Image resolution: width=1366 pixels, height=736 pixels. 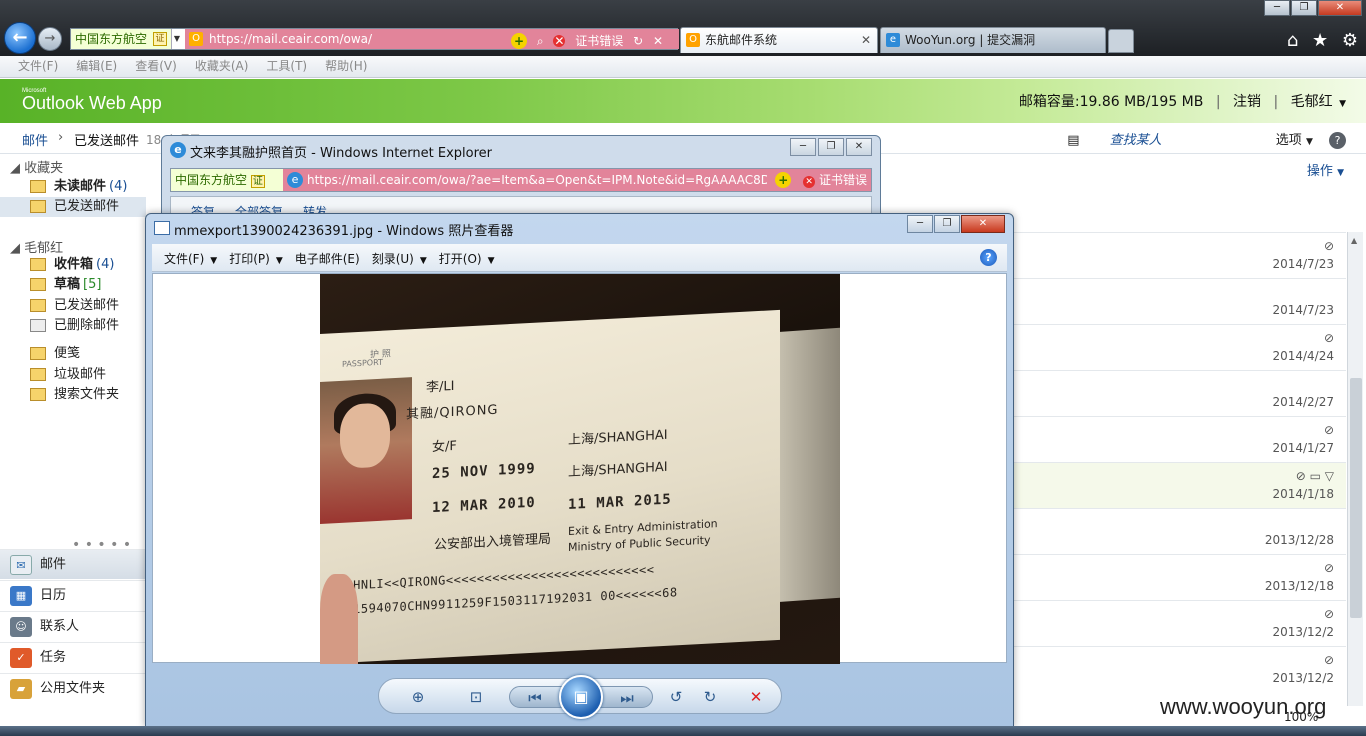 I want to click on actions-menu: 操作 ▼, so click(x=1325, y=169).